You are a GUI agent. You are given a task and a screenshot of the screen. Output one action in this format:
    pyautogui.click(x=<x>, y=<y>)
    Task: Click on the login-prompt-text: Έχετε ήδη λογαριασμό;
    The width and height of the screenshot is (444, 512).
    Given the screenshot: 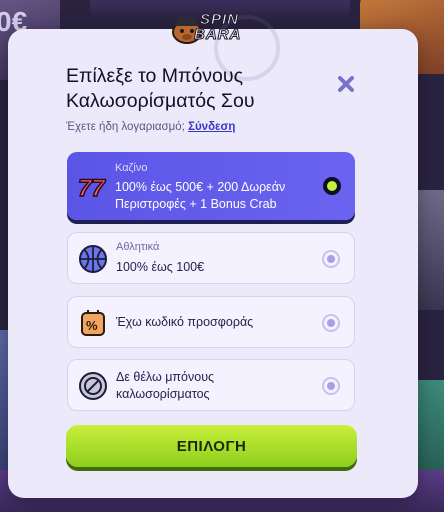 What is the action you would take?
    pyautogui.click(x=125, y=127)
    